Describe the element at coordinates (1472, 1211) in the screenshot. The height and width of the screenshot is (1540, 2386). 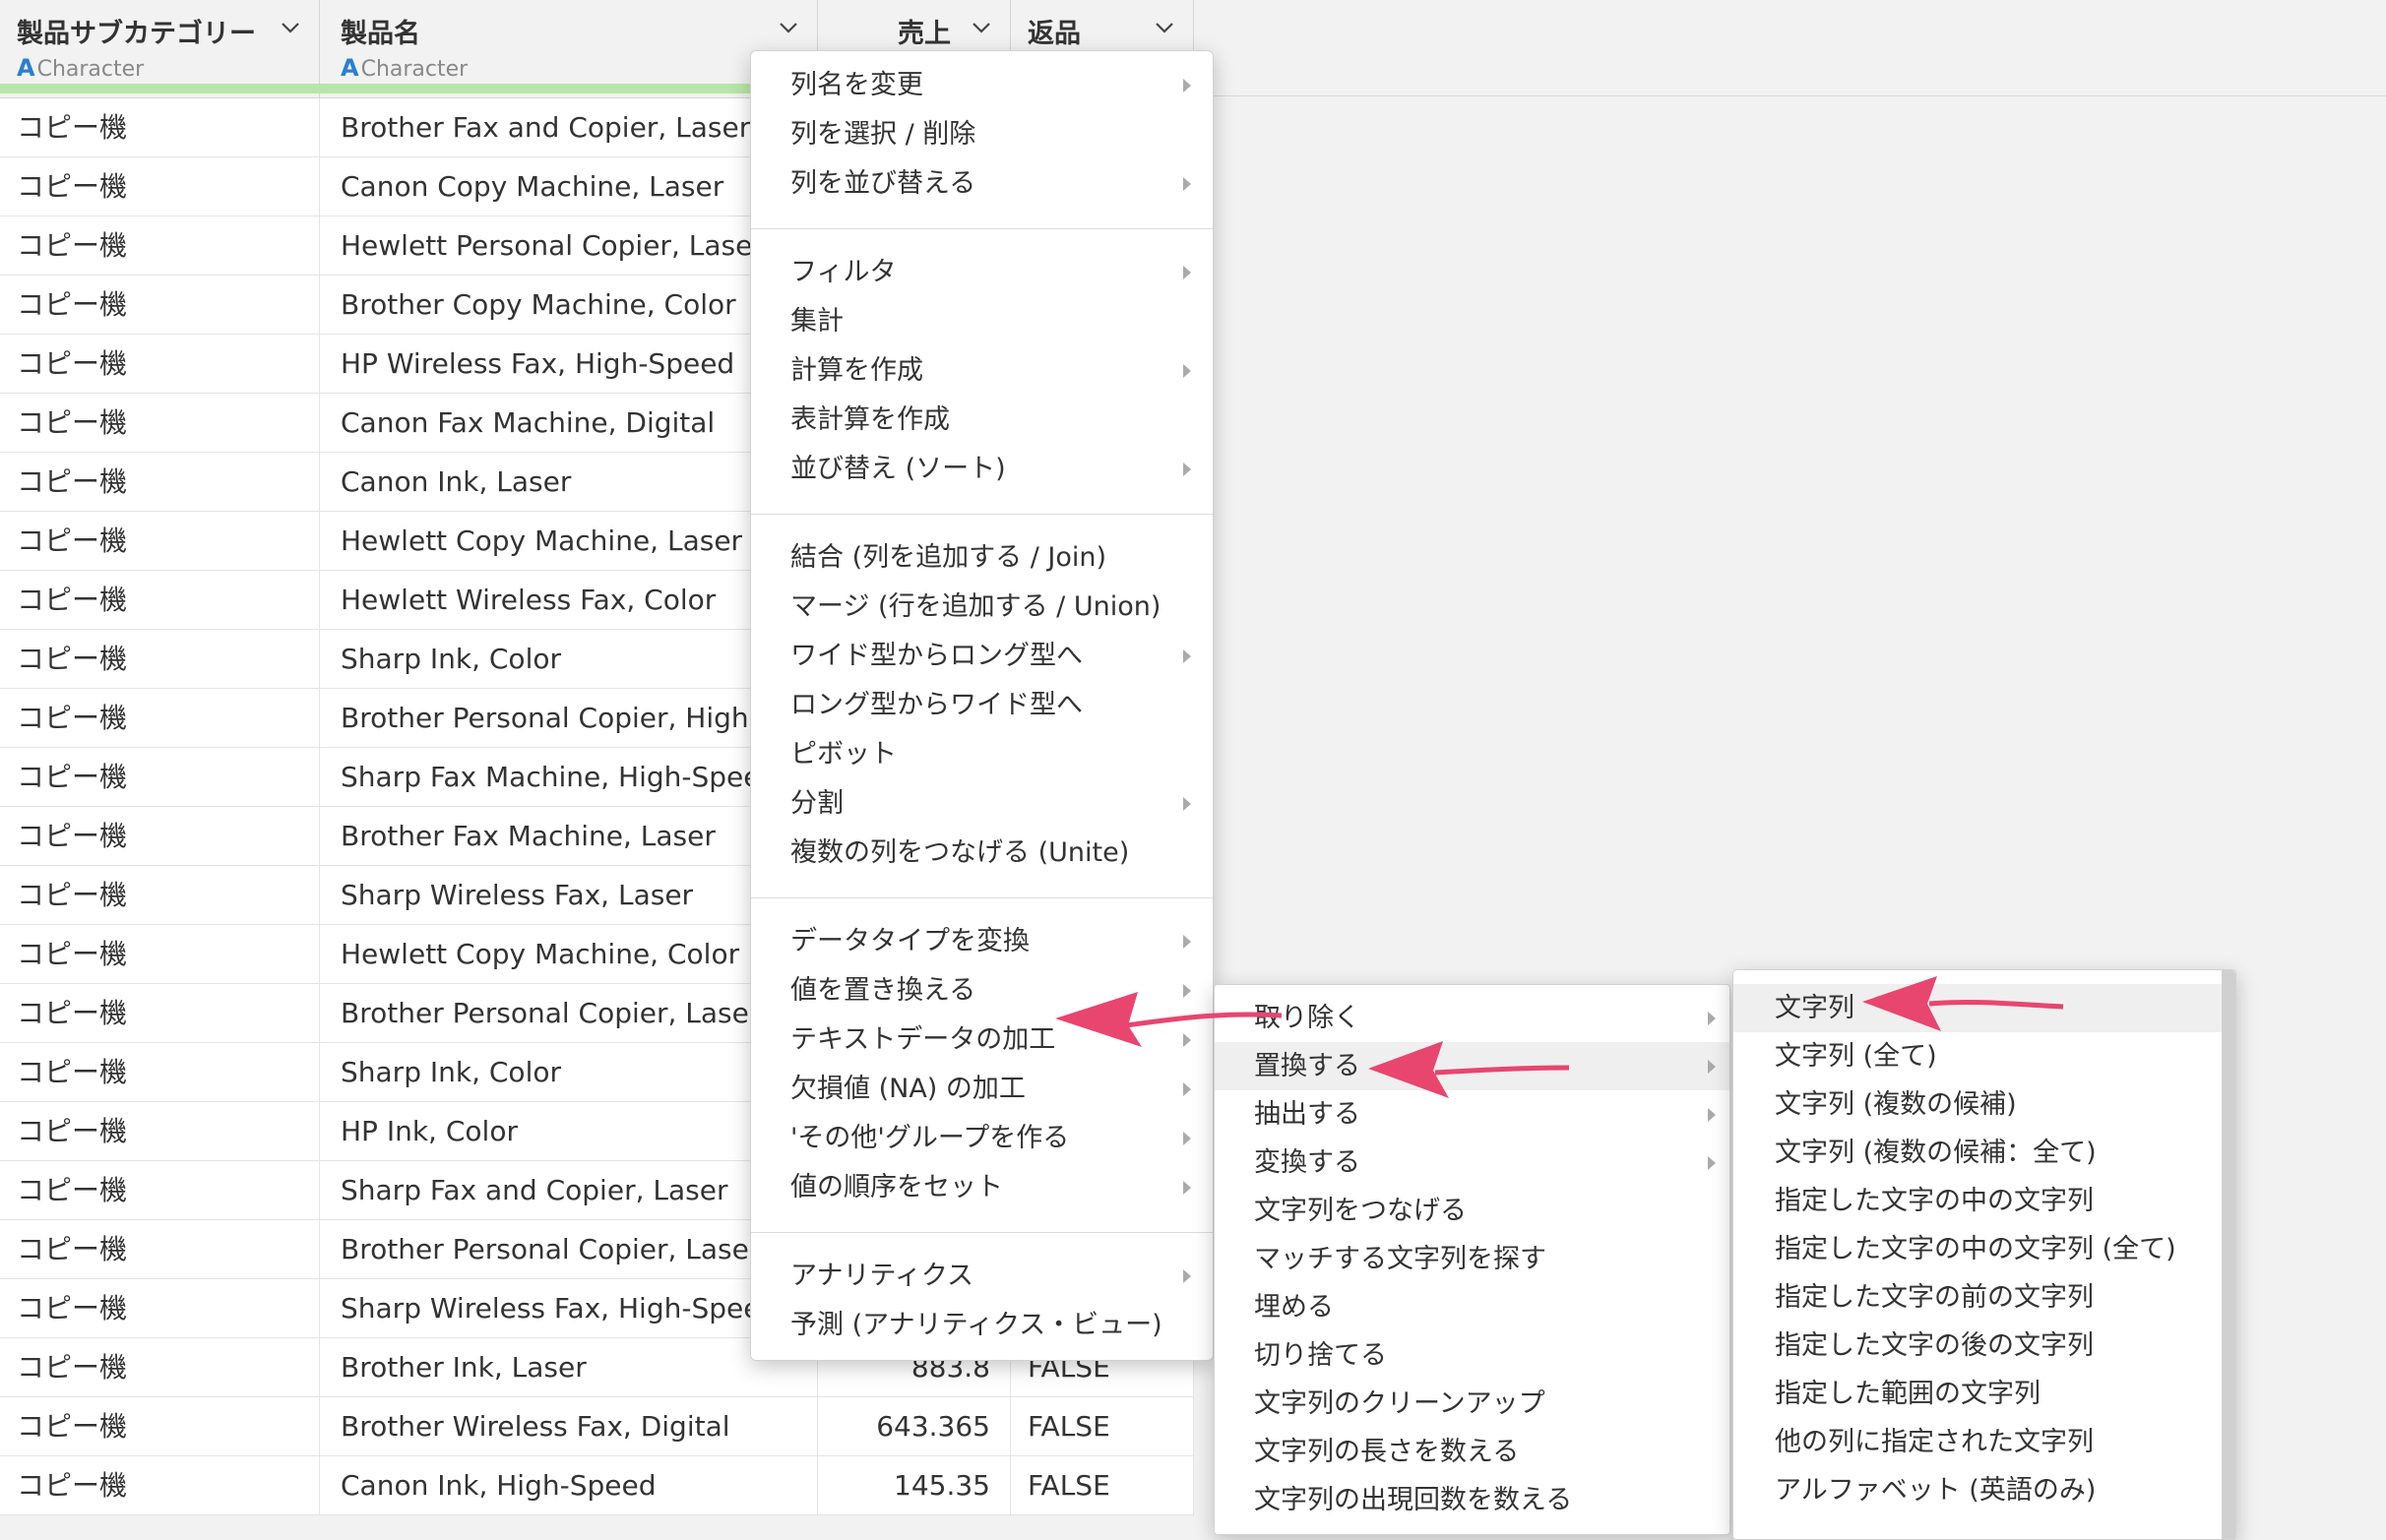
I see `menu-item: 文字列をつなげる` at that location.